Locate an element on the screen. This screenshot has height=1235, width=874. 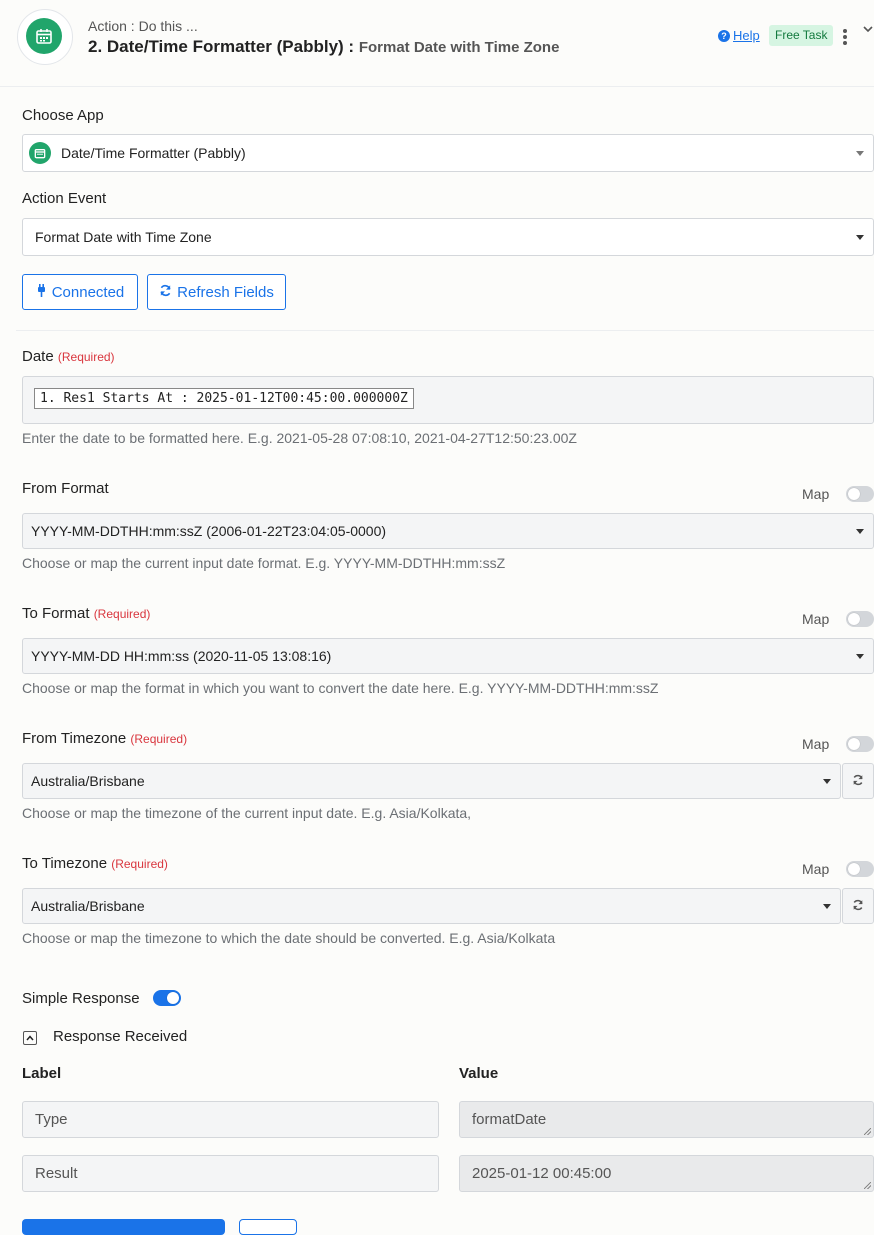
from-format-label: From Format is located at coordinates (65, 488).